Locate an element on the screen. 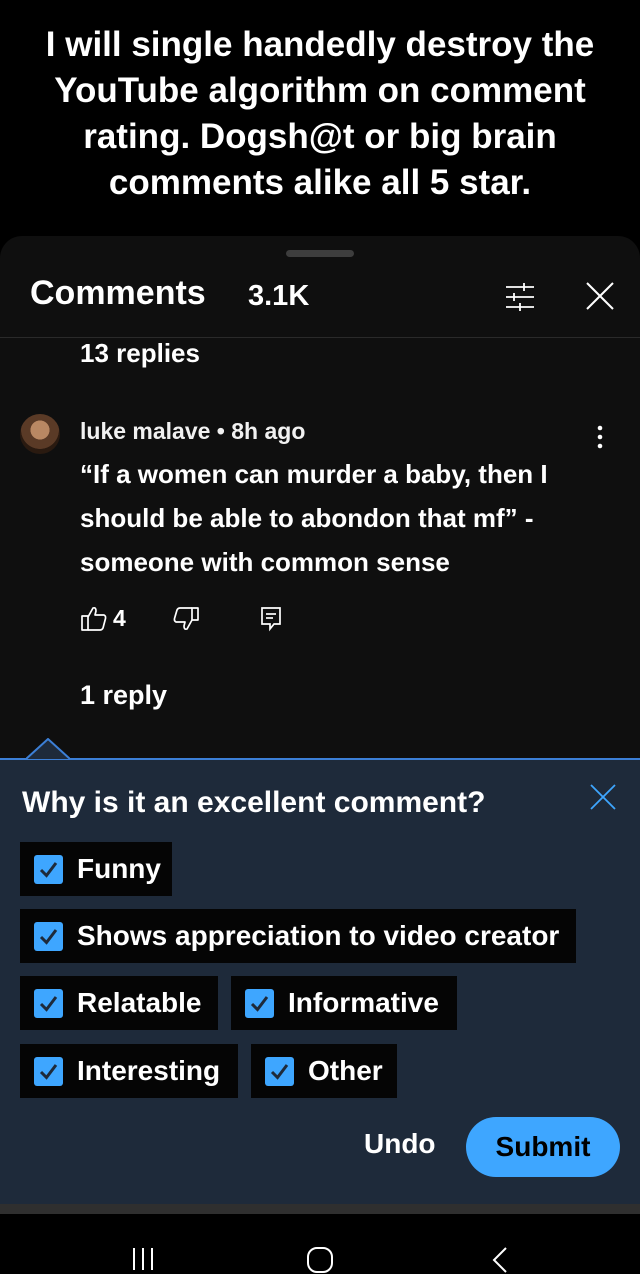  comments-count: 3.1K is located at coordinates (279, 296).